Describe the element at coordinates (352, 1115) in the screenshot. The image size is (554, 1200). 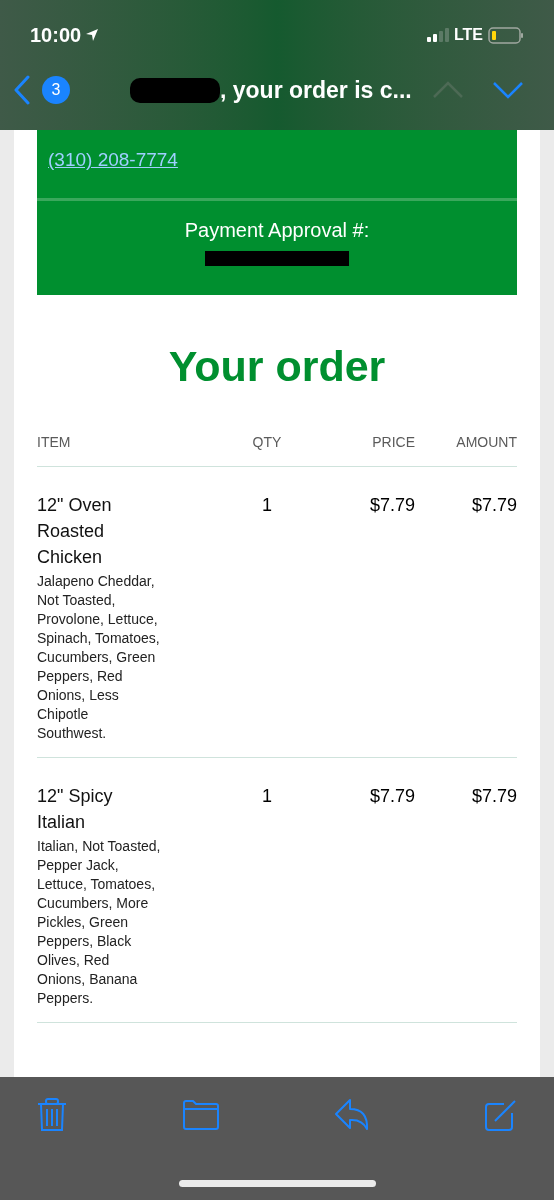
I see `reply-icon` at that location.